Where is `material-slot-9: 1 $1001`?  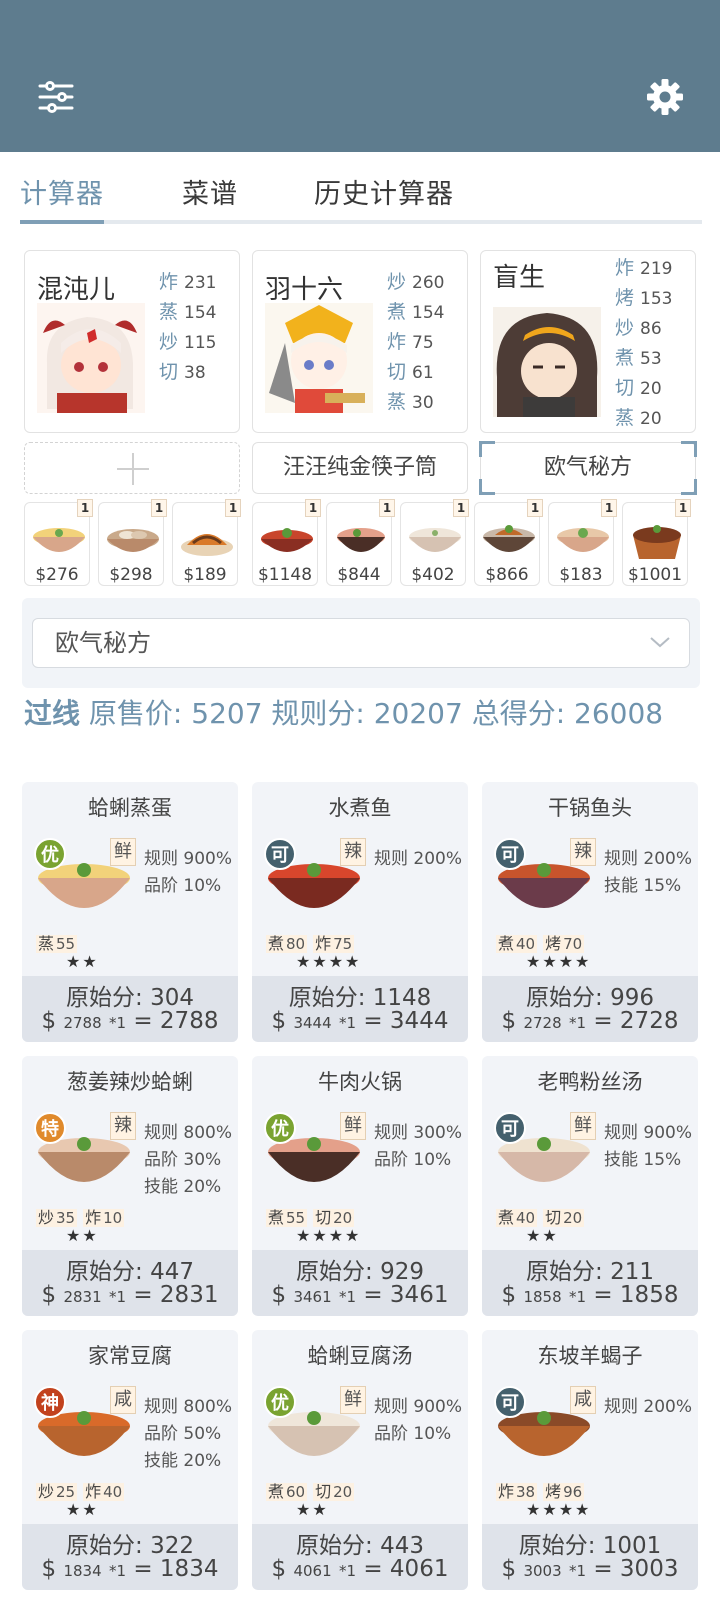
material-slot-9: 1 $1001 is located at coordinates (656, 542).